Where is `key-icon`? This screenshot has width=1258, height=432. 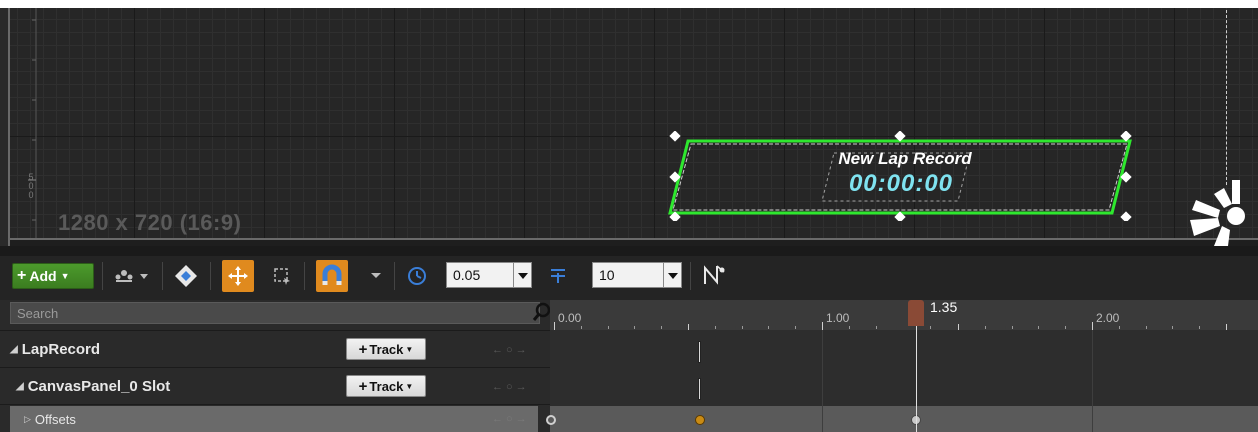 key-icon is located at coordinates (186, 276).